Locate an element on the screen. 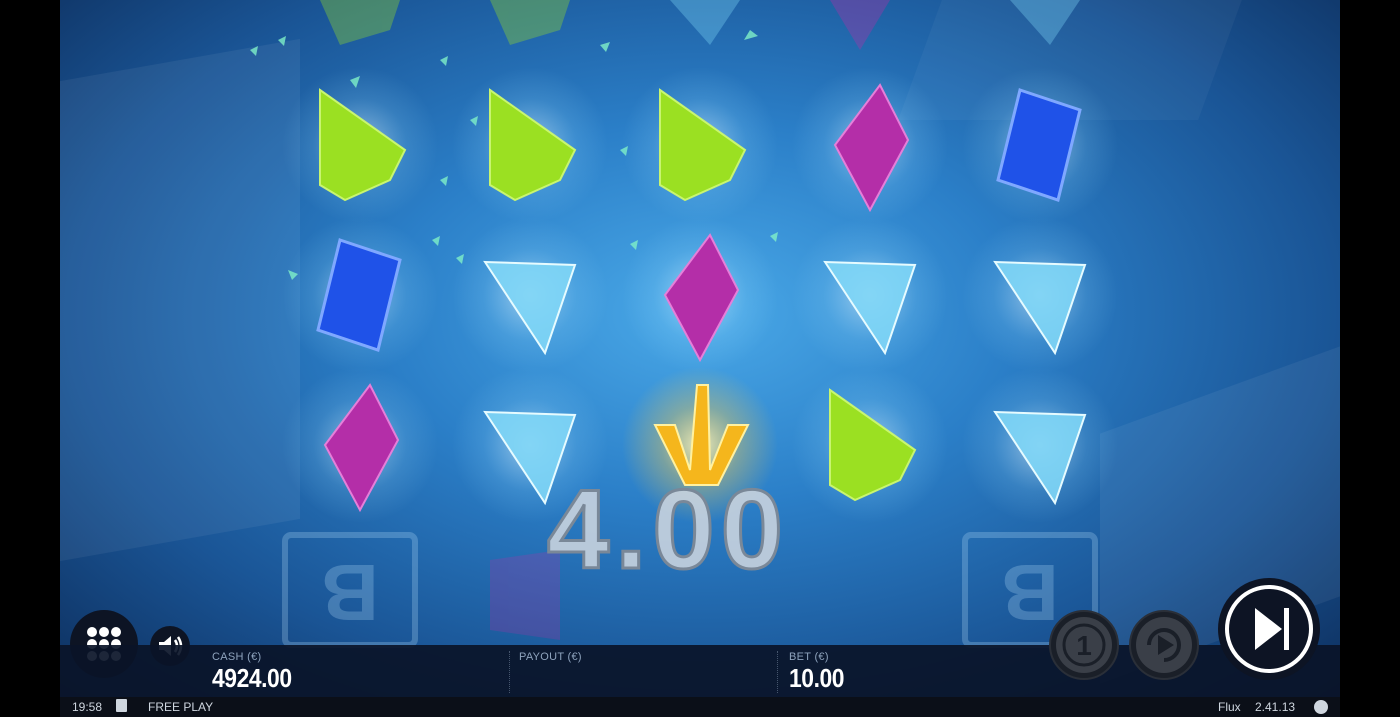 This screenshot has height=717, width=1400. spin-button is located at coordinates (1269, 629).